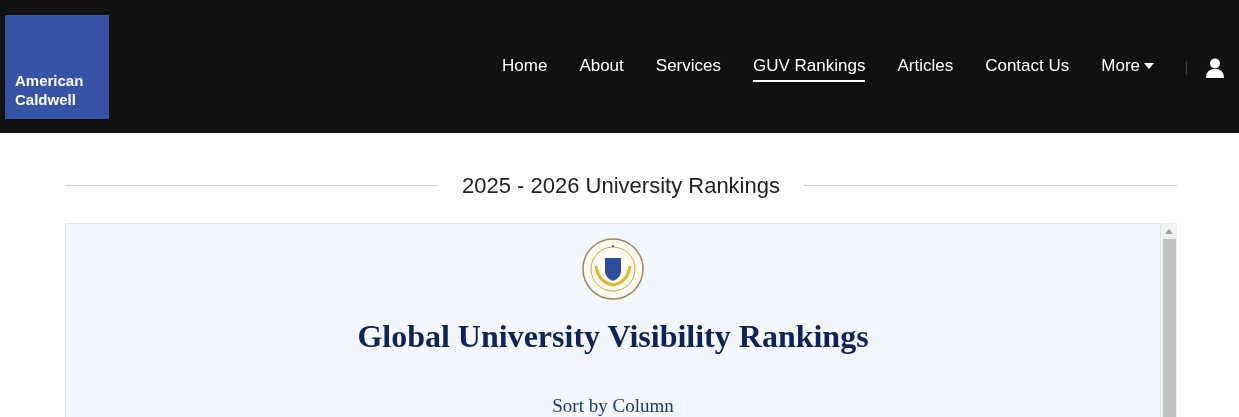 Image resolution: width=1239 pixels, height=417 pixels. Describe the element at coordinates (613, 405) in the screenshot. I see `sort-label: Sort by Column` at that location.